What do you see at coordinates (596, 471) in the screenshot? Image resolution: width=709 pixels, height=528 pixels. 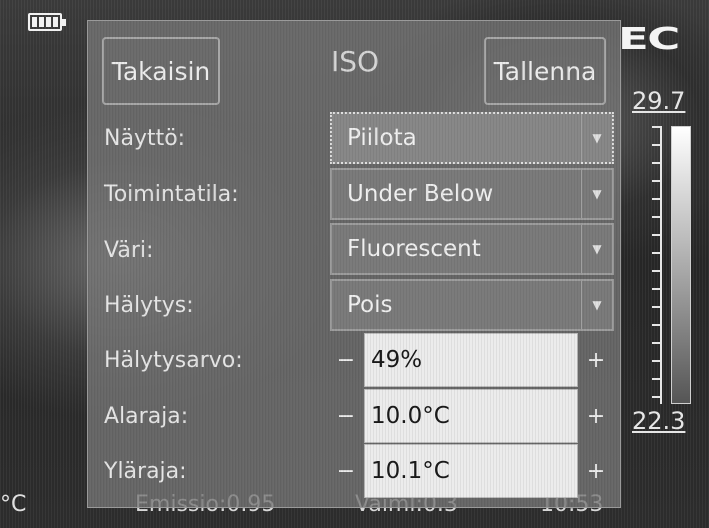 I see `upper-limit-increment-button: +` at bounding box center [596, 471].